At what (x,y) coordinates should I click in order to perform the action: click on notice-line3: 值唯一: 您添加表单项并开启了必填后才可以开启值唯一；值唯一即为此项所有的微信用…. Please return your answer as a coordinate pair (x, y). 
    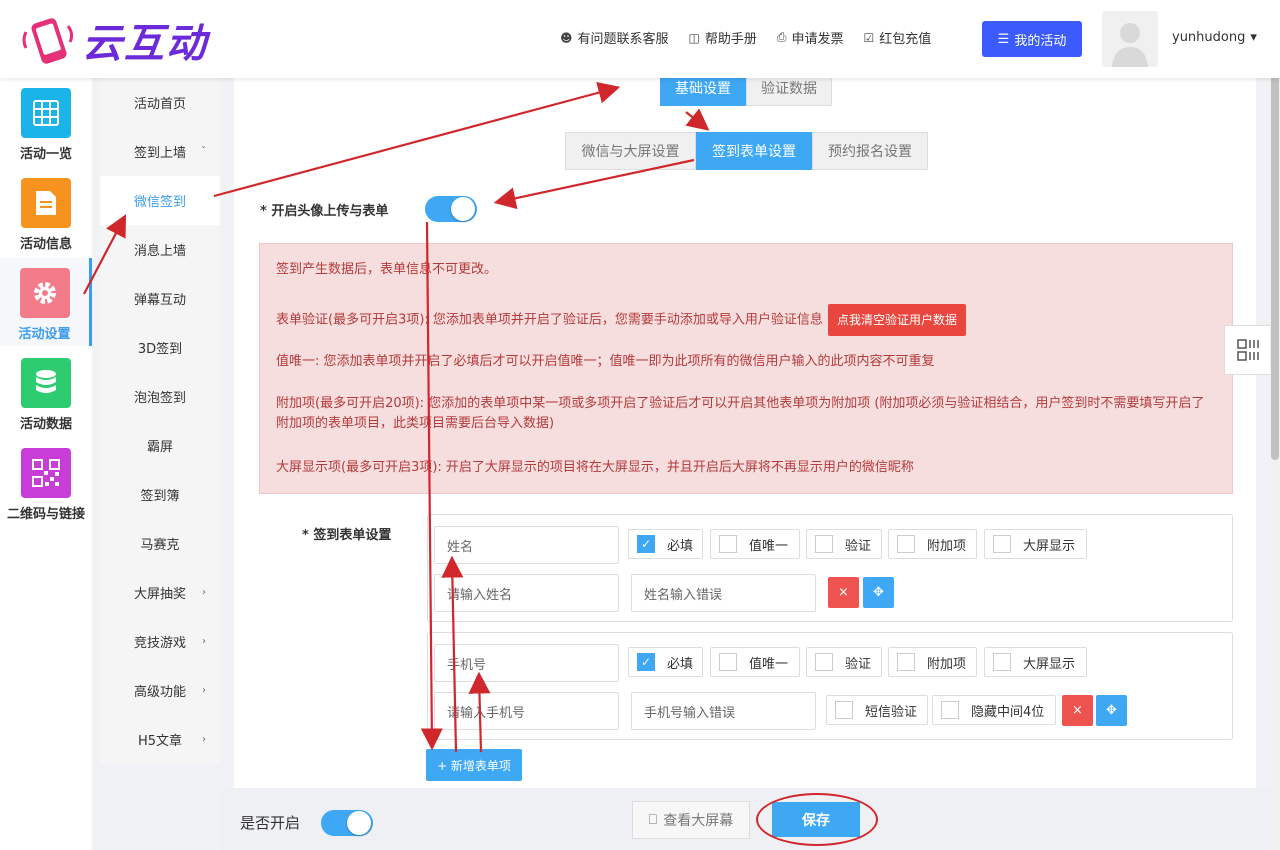
    Looking at the image, I should click on (605, 361).